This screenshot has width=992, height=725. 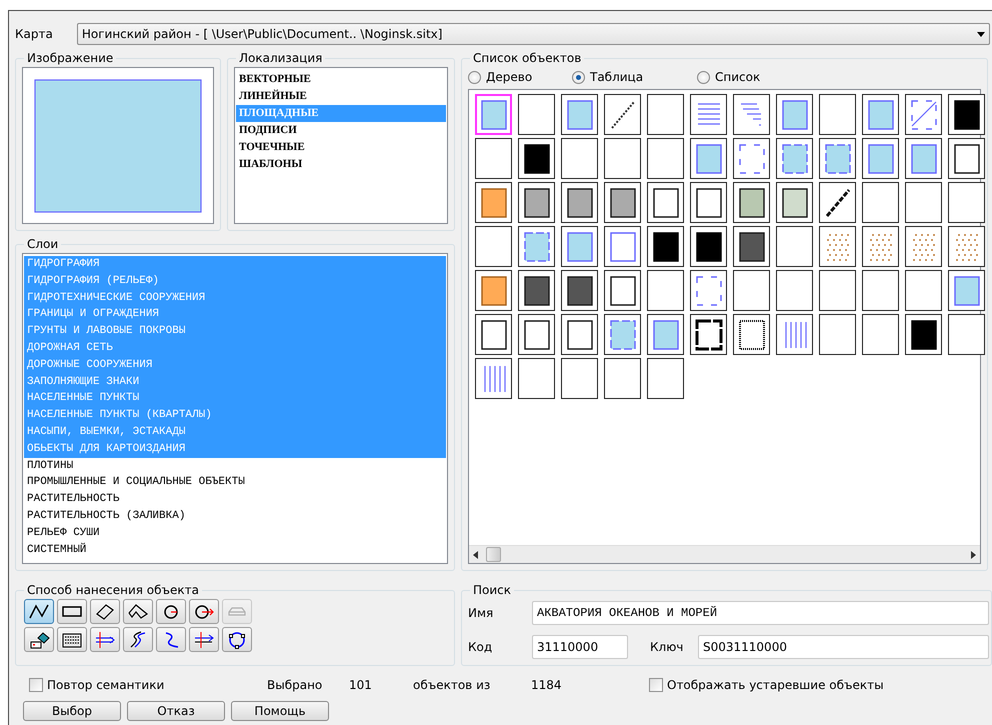 I want to click on localization-item: ШАБЛОНЫ, so click(x=341, y=164).